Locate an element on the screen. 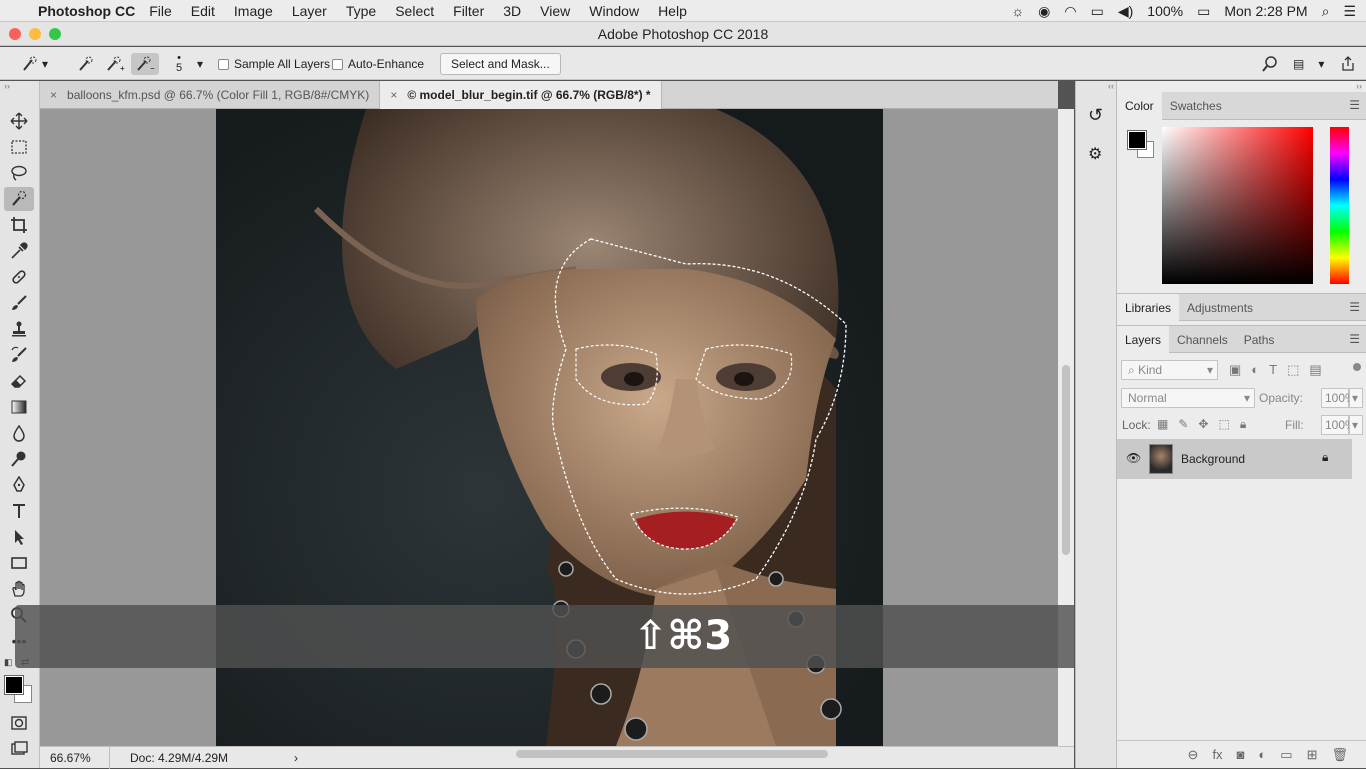  notification-center-icon: ☰ is located at coordinates (1349, 11).